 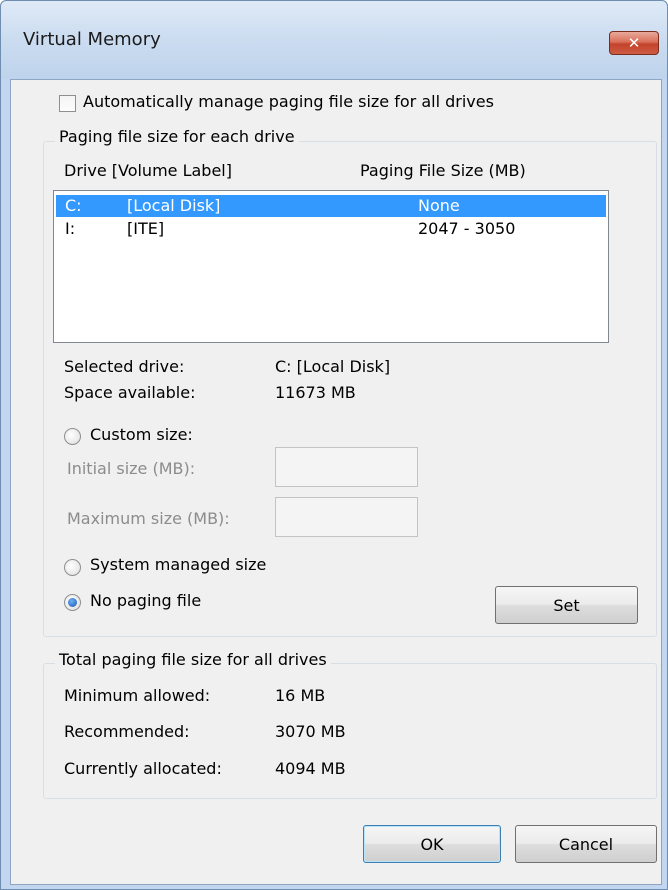 What do you see at coordinates (72, 436) in the screenshot?
I see `custom-size-radio` at bounding box center [72, 436].